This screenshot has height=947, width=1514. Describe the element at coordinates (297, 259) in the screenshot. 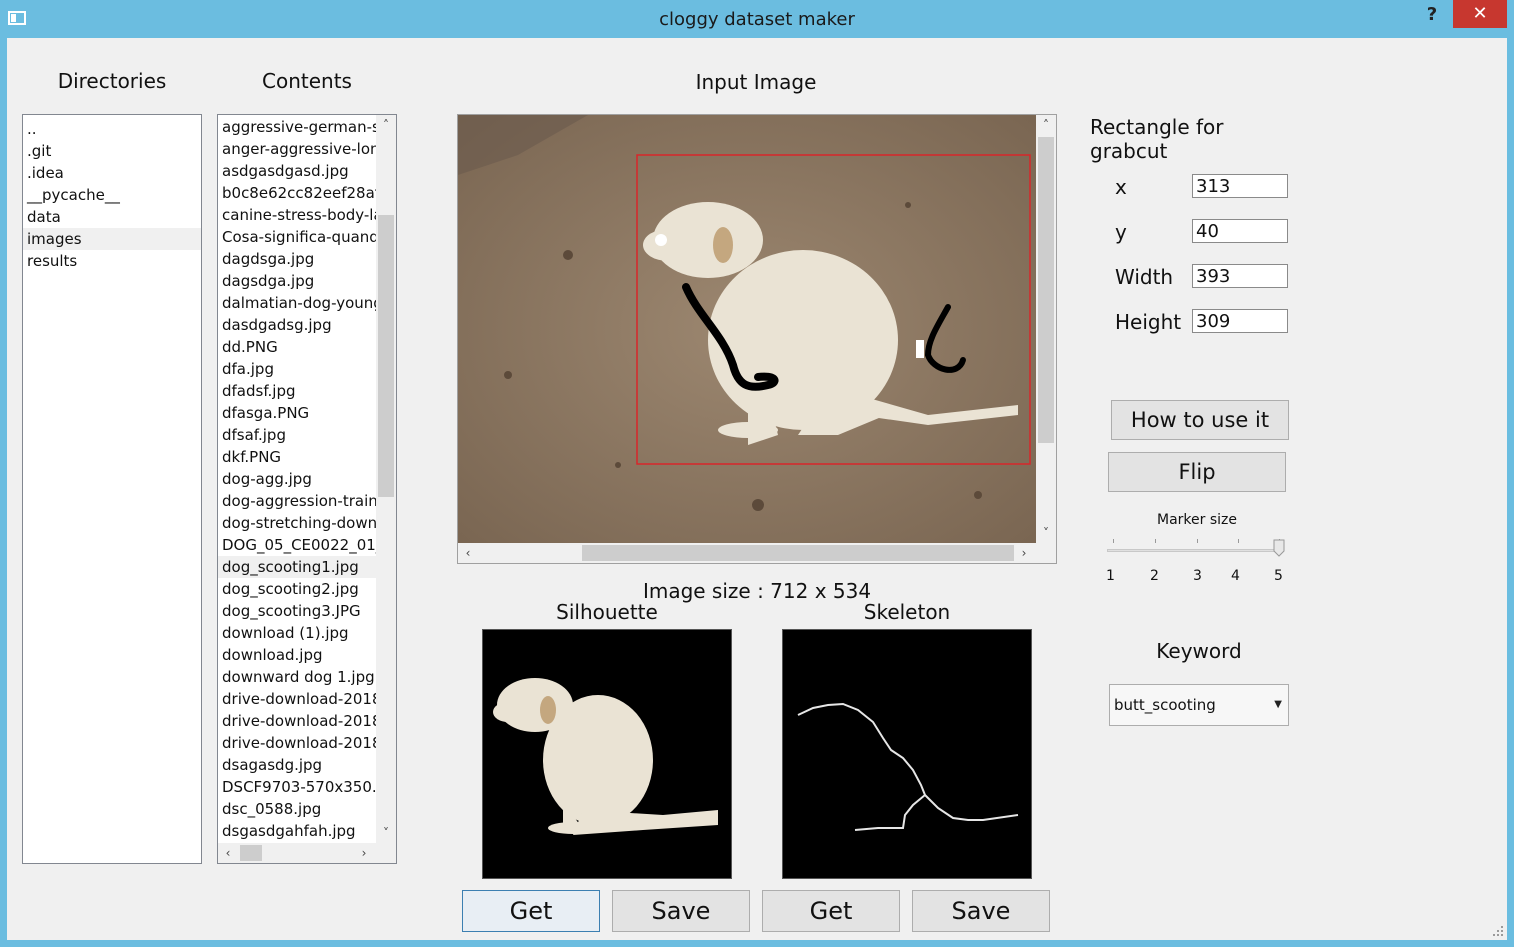

I see `file-item: dagdsga.jpg` at that location.